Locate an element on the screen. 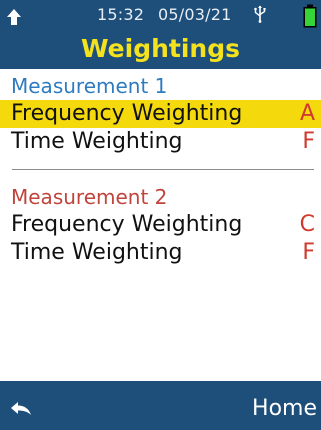 The width and height of the screenshot is (321, 430). measurement-2-time-weighting-row: Time Weighting F is located at coordinates (160, 253).